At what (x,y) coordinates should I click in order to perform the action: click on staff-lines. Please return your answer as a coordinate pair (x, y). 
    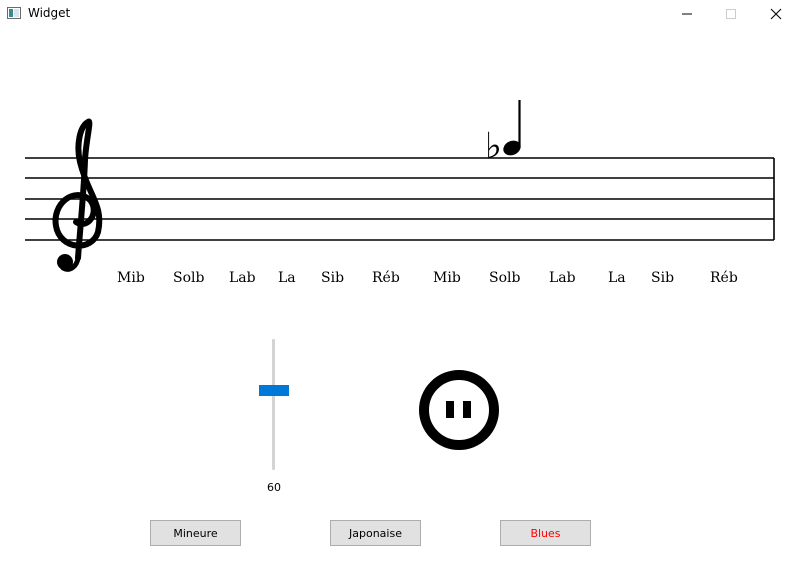
    Looking at the image, I should click on (400, 199).